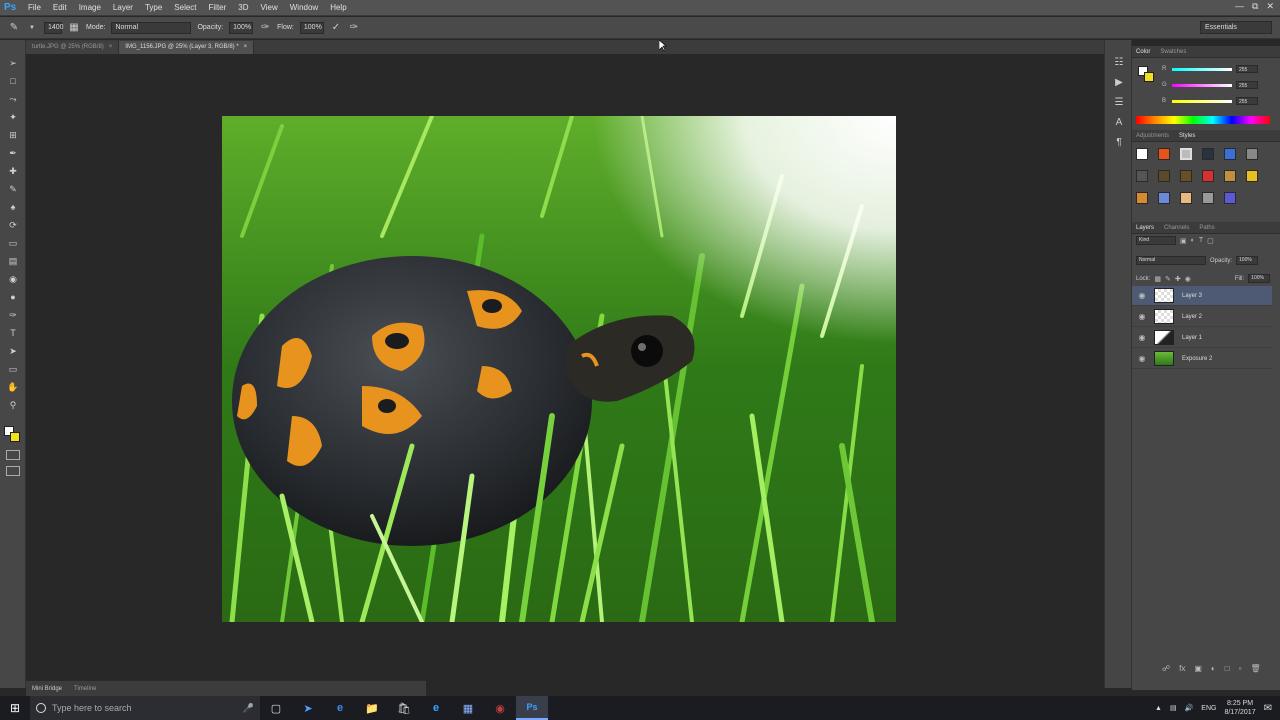  Describe the element at coordinates (123, 8) in the screenshot. I see `menu-layer: Layer` at that location.